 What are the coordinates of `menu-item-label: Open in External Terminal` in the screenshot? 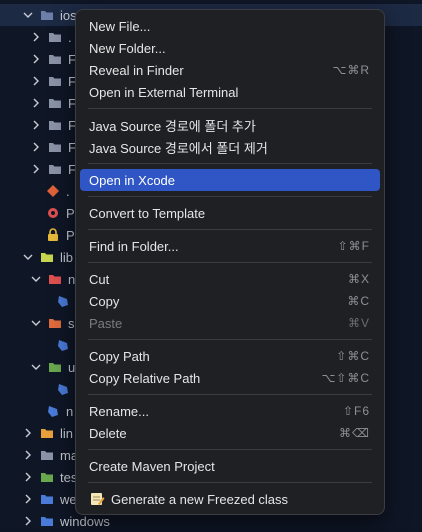 It's located at (164, 92).